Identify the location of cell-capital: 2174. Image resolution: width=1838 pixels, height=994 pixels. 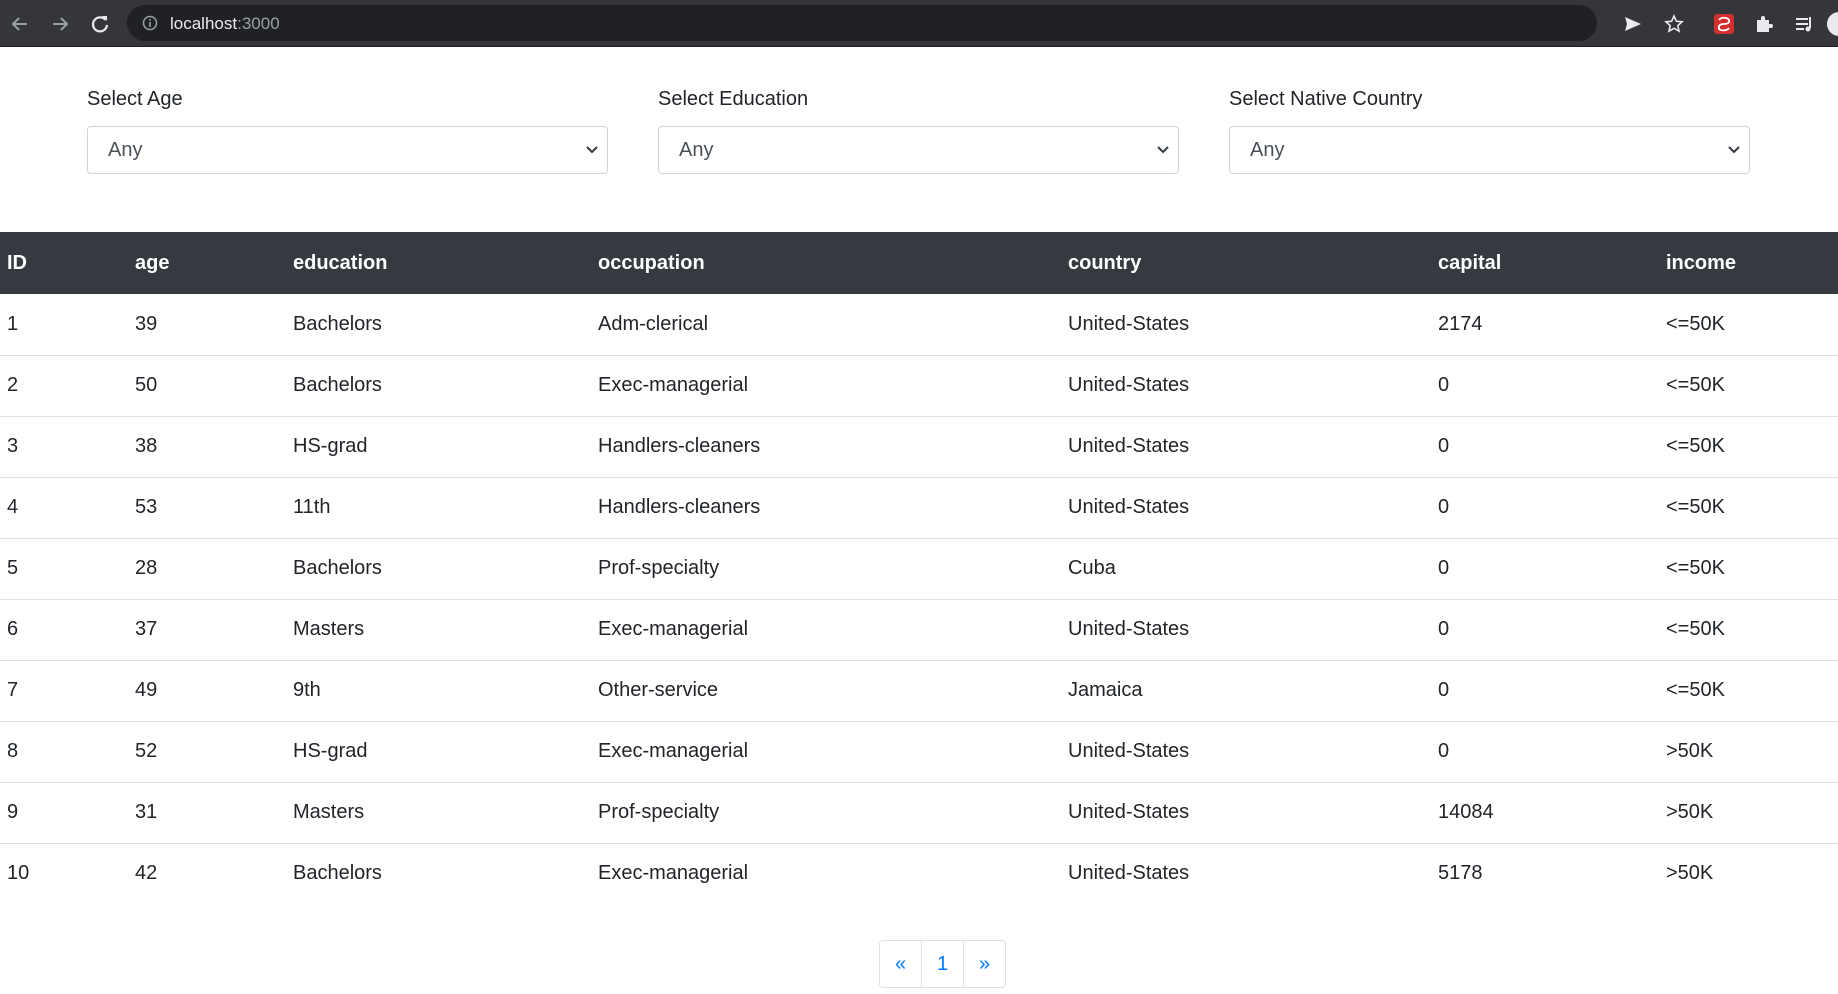
(1545, 325).